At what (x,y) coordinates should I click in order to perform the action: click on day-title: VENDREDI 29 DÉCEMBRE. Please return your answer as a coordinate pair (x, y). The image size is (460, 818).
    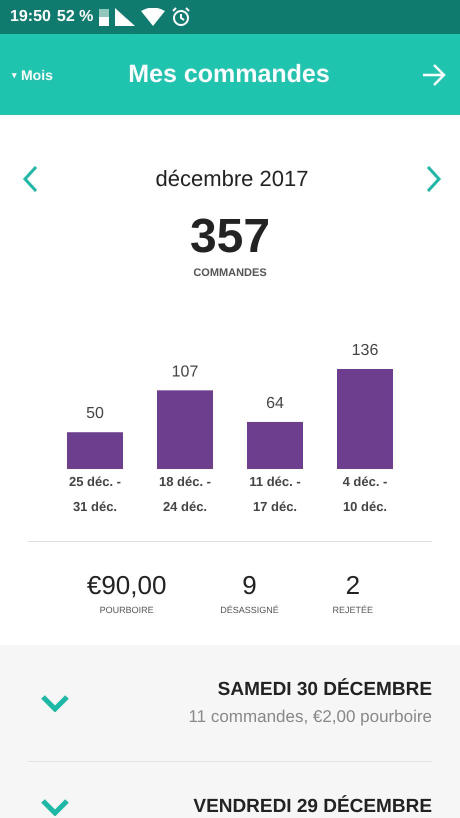
    Looking at the image, I should click on (312, 807).